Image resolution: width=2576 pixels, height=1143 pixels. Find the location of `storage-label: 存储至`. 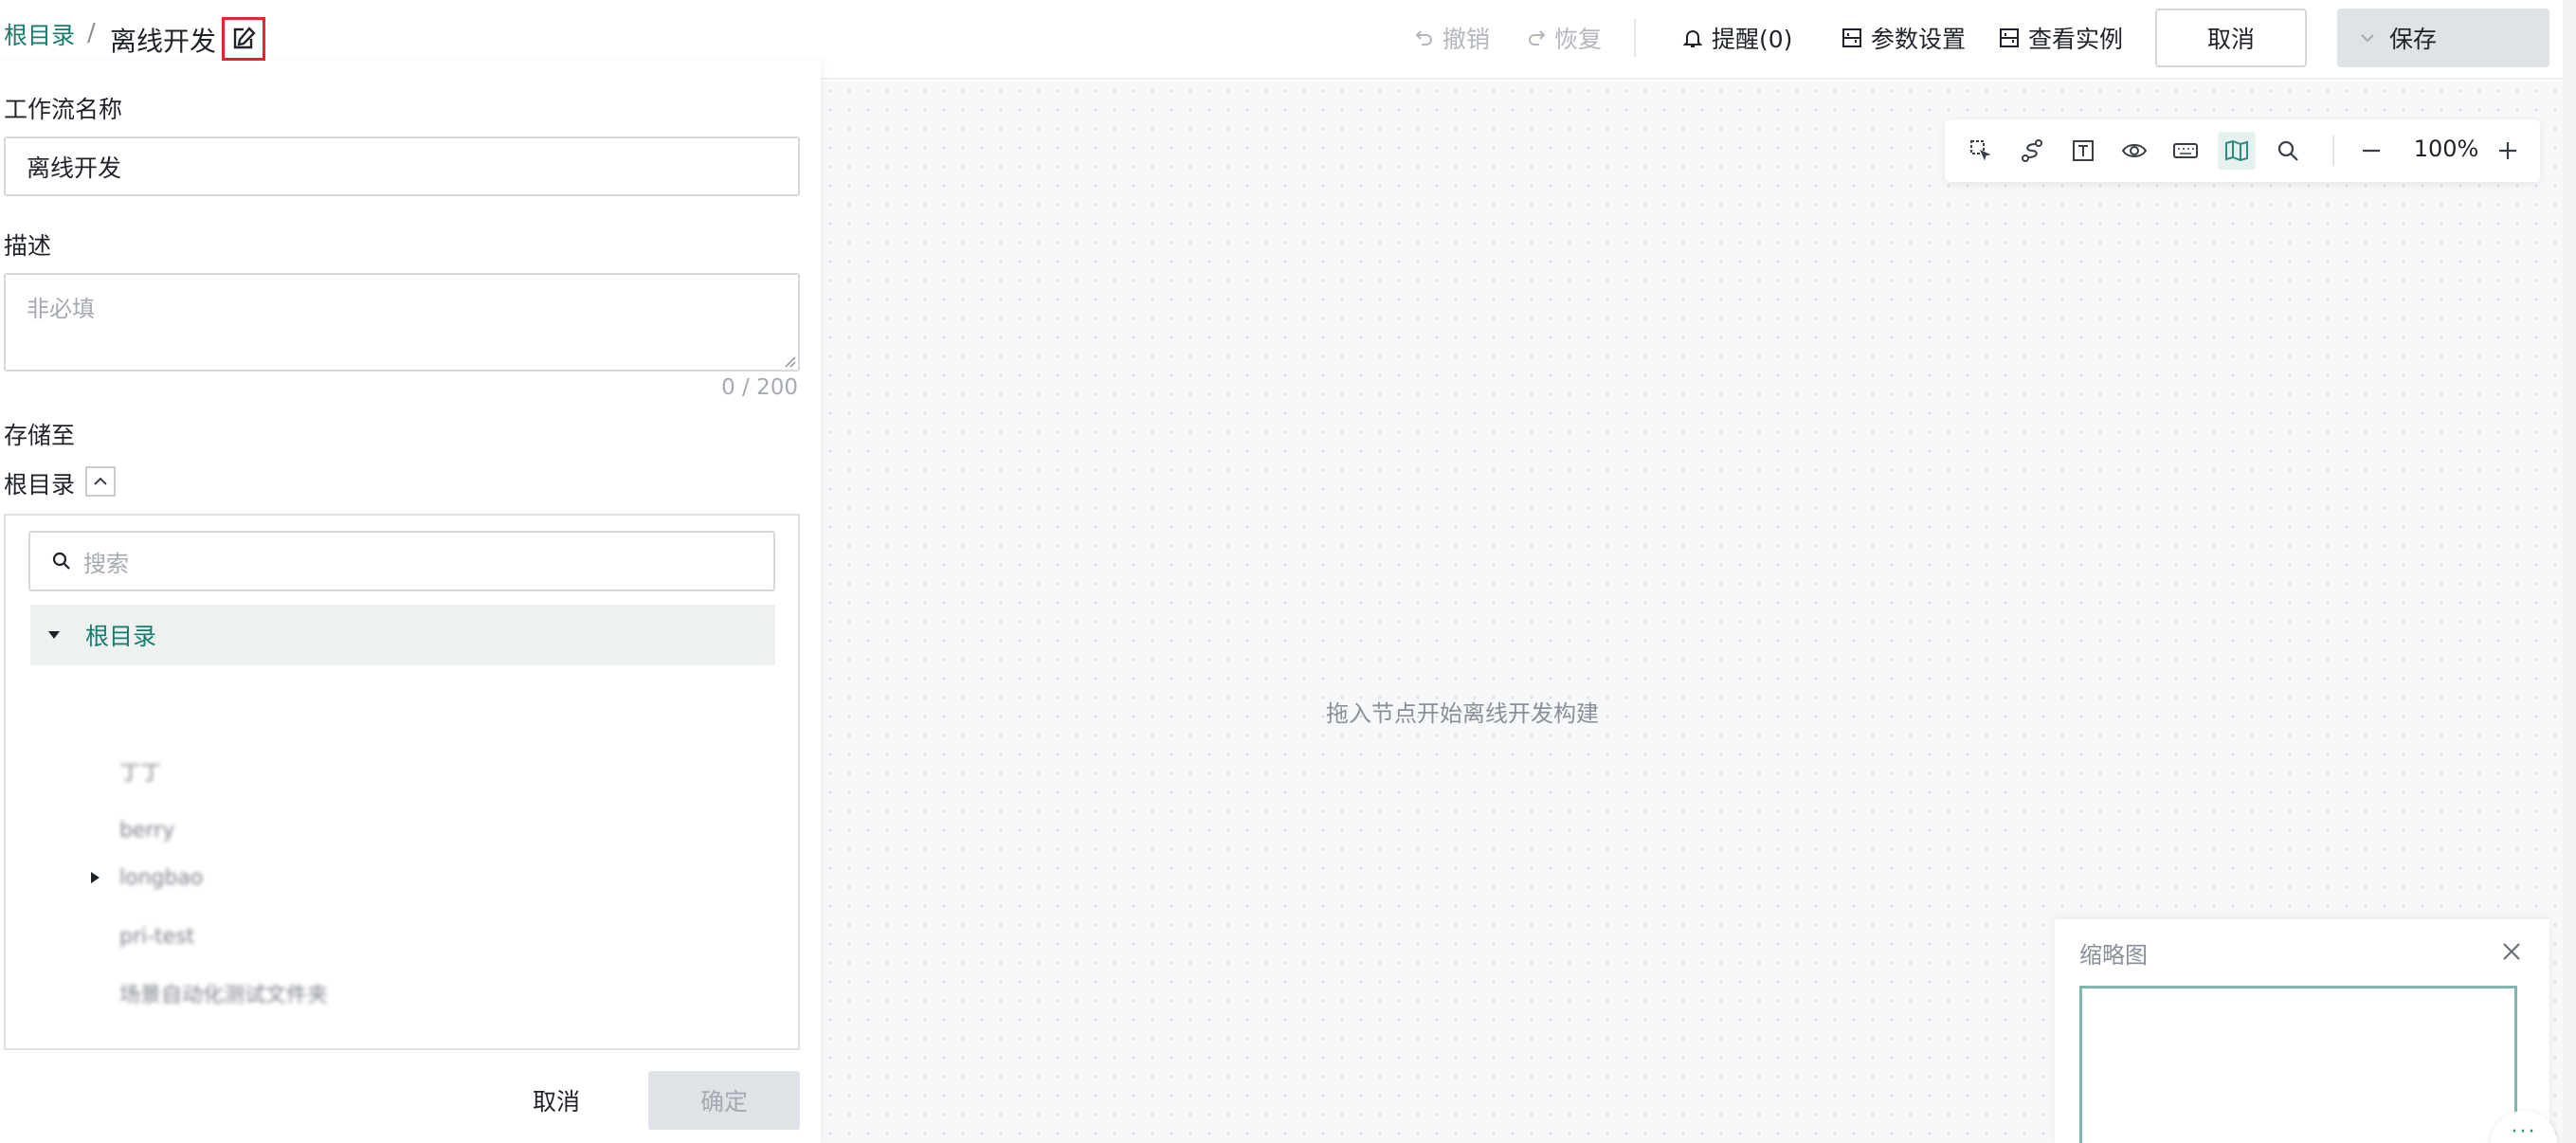

storage-label: 存储至 is located at coordinates (40, 435).